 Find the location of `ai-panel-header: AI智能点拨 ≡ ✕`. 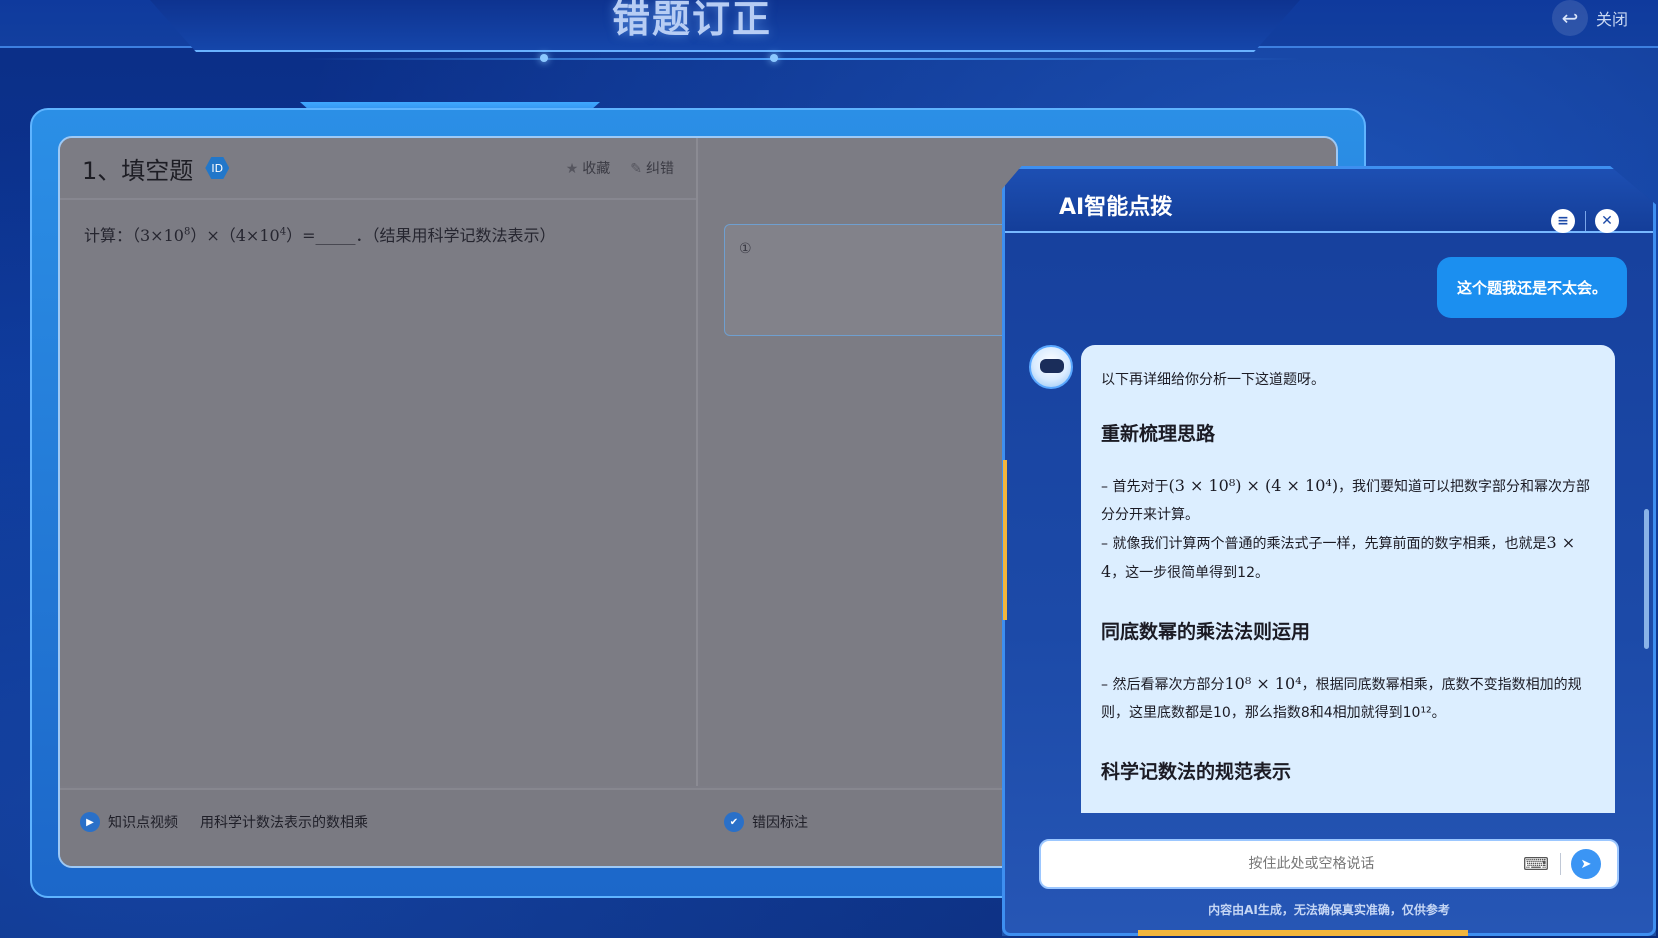

ai-panel-header: AI智能点拨 ≡ ✕ is located at coordinates (1329, 201).